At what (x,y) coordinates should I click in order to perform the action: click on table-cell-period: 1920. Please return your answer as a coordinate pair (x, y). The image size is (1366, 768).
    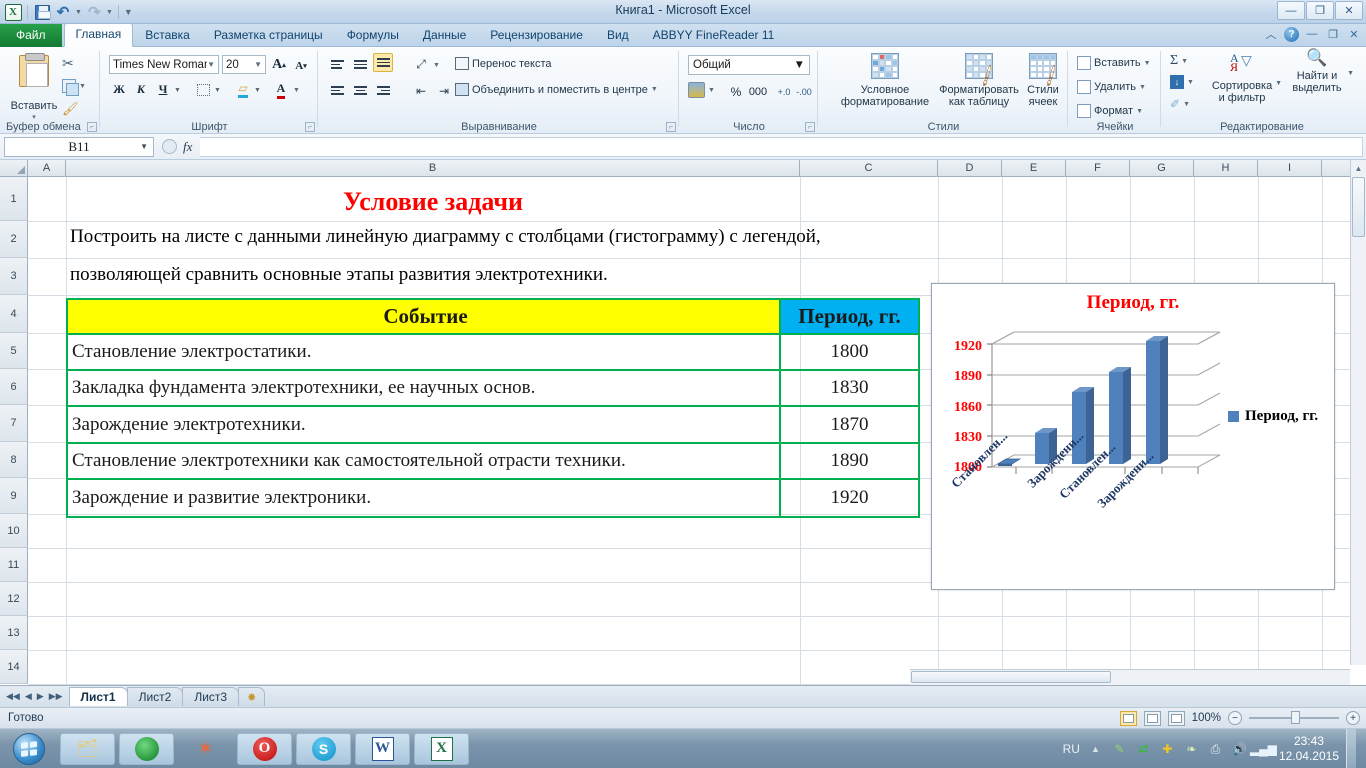
    Looking at the image, I should click on (849, 498).